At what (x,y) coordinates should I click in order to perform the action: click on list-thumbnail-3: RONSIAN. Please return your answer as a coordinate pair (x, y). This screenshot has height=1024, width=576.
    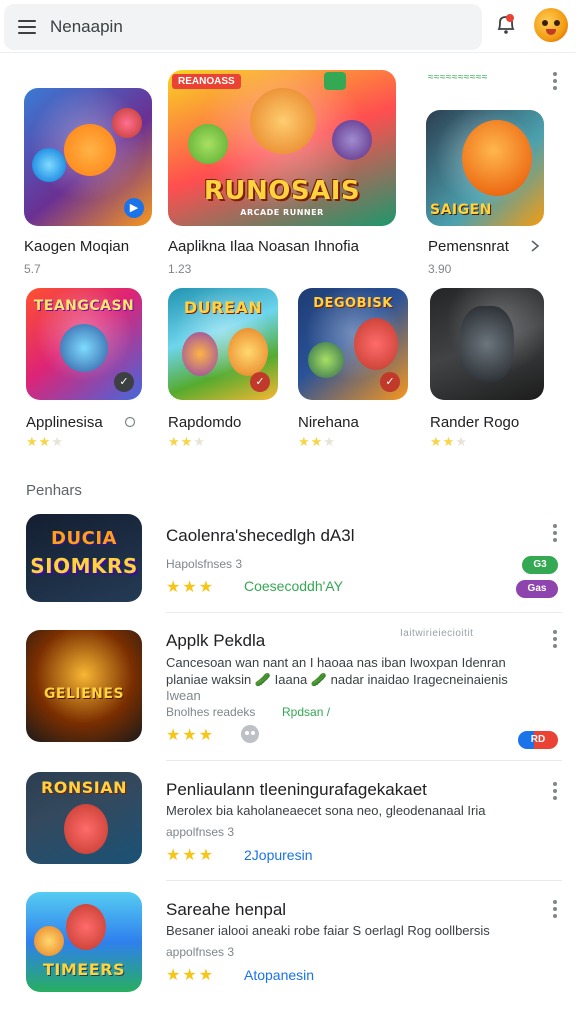
    Looking at the image, I should click on (84, 818).